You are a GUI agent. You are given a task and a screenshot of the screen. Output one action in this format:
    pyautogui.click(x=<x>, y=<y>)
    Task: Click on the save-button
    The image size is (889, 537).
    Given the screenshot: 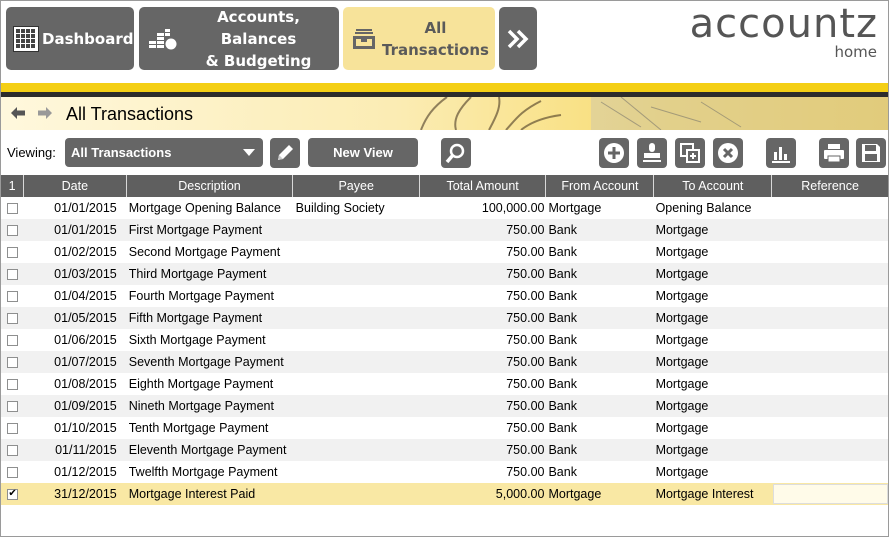 What is the action you would take?
    pyautogui.click(x=871, y=153)
    